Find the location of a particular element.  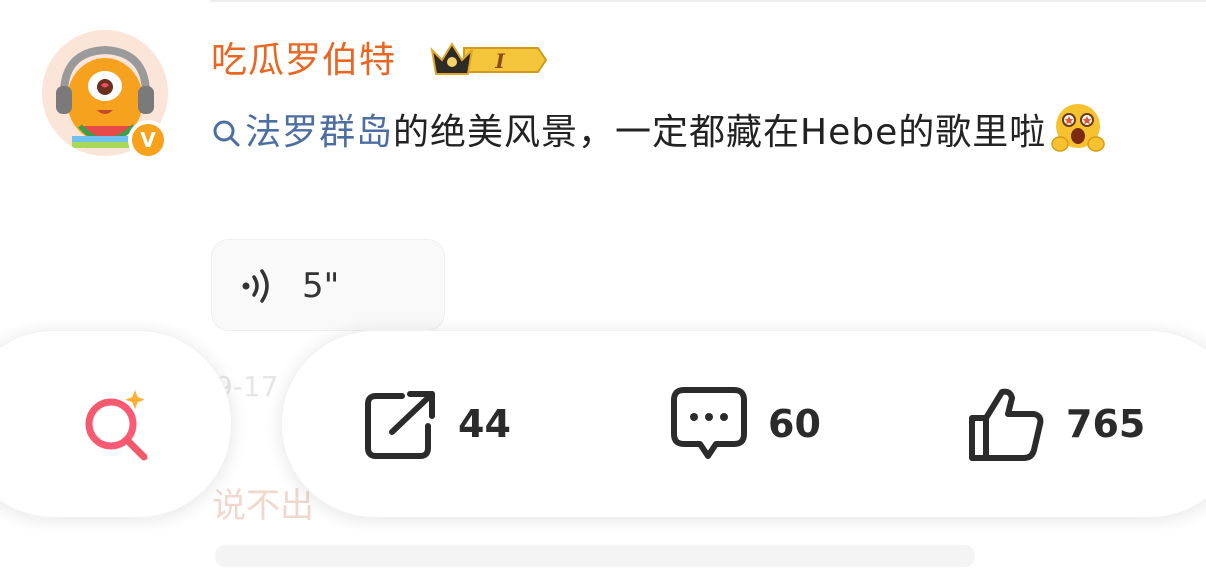

username: 吃瓜罗伯特 is located at coordinates (303, 61).